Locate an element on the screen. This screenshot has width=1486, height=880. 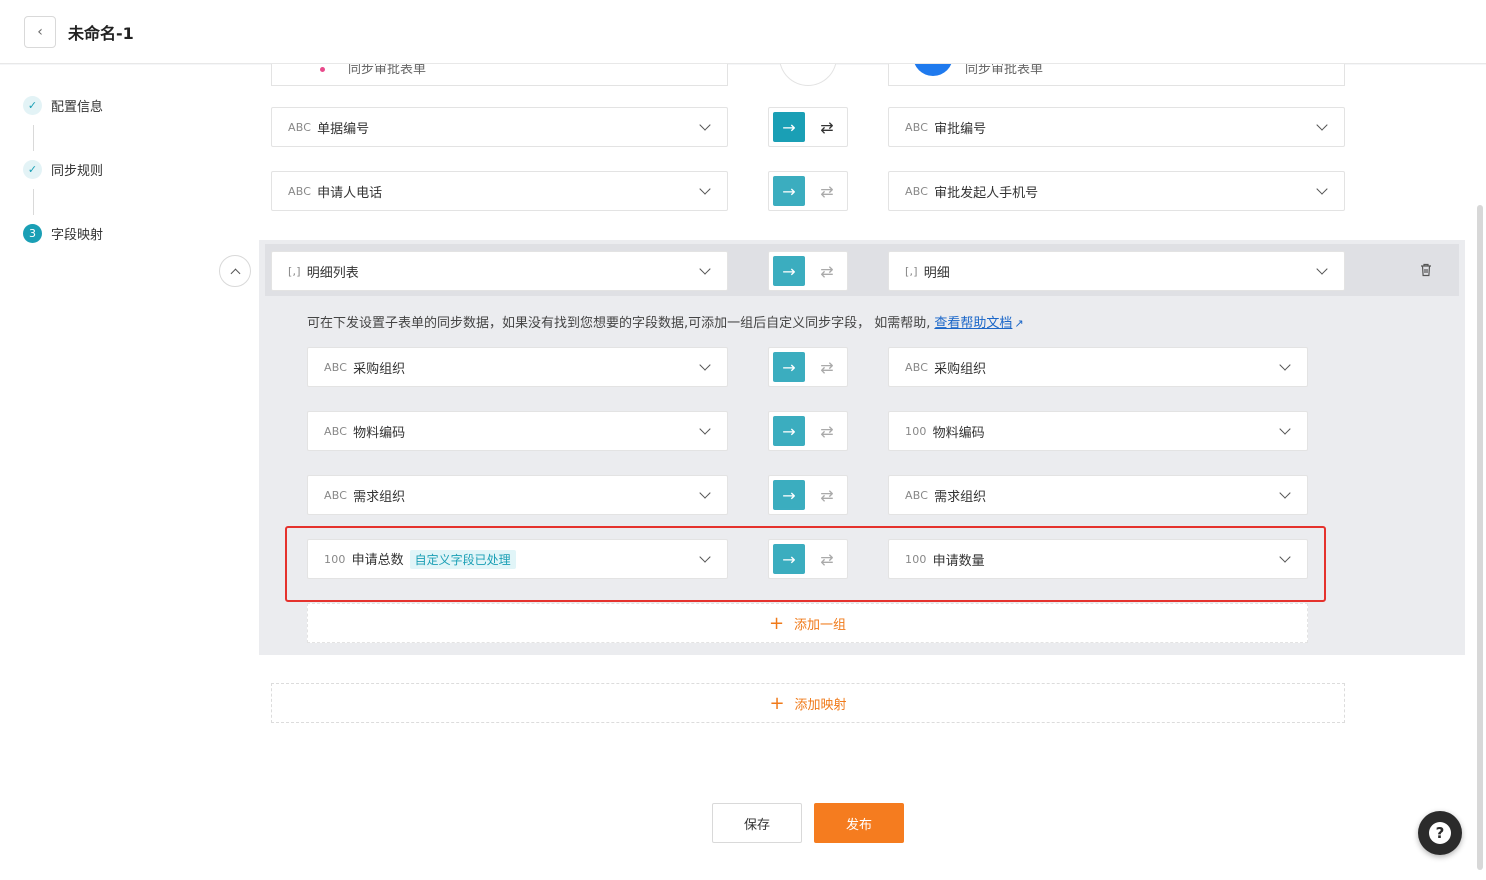
add-group-button: + 添加一组 is located at coordinates (807, 623).